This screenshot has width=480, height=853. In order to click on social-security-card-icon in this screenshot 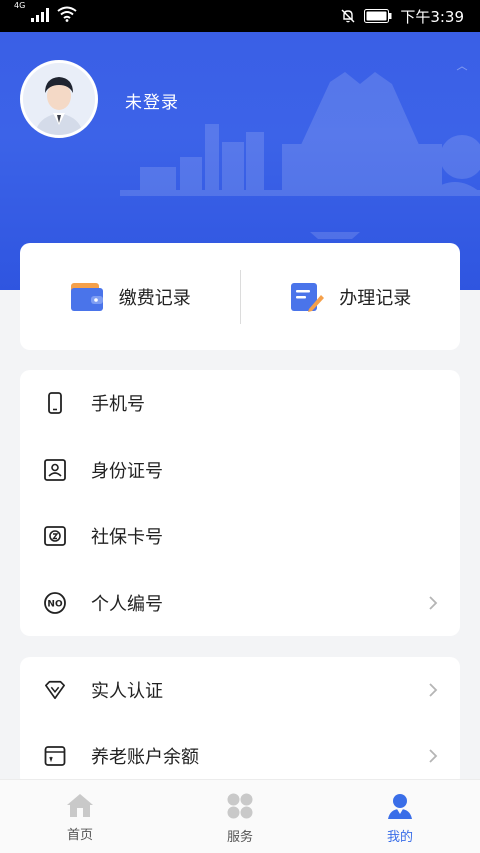, I will do `click(55, 536)`.